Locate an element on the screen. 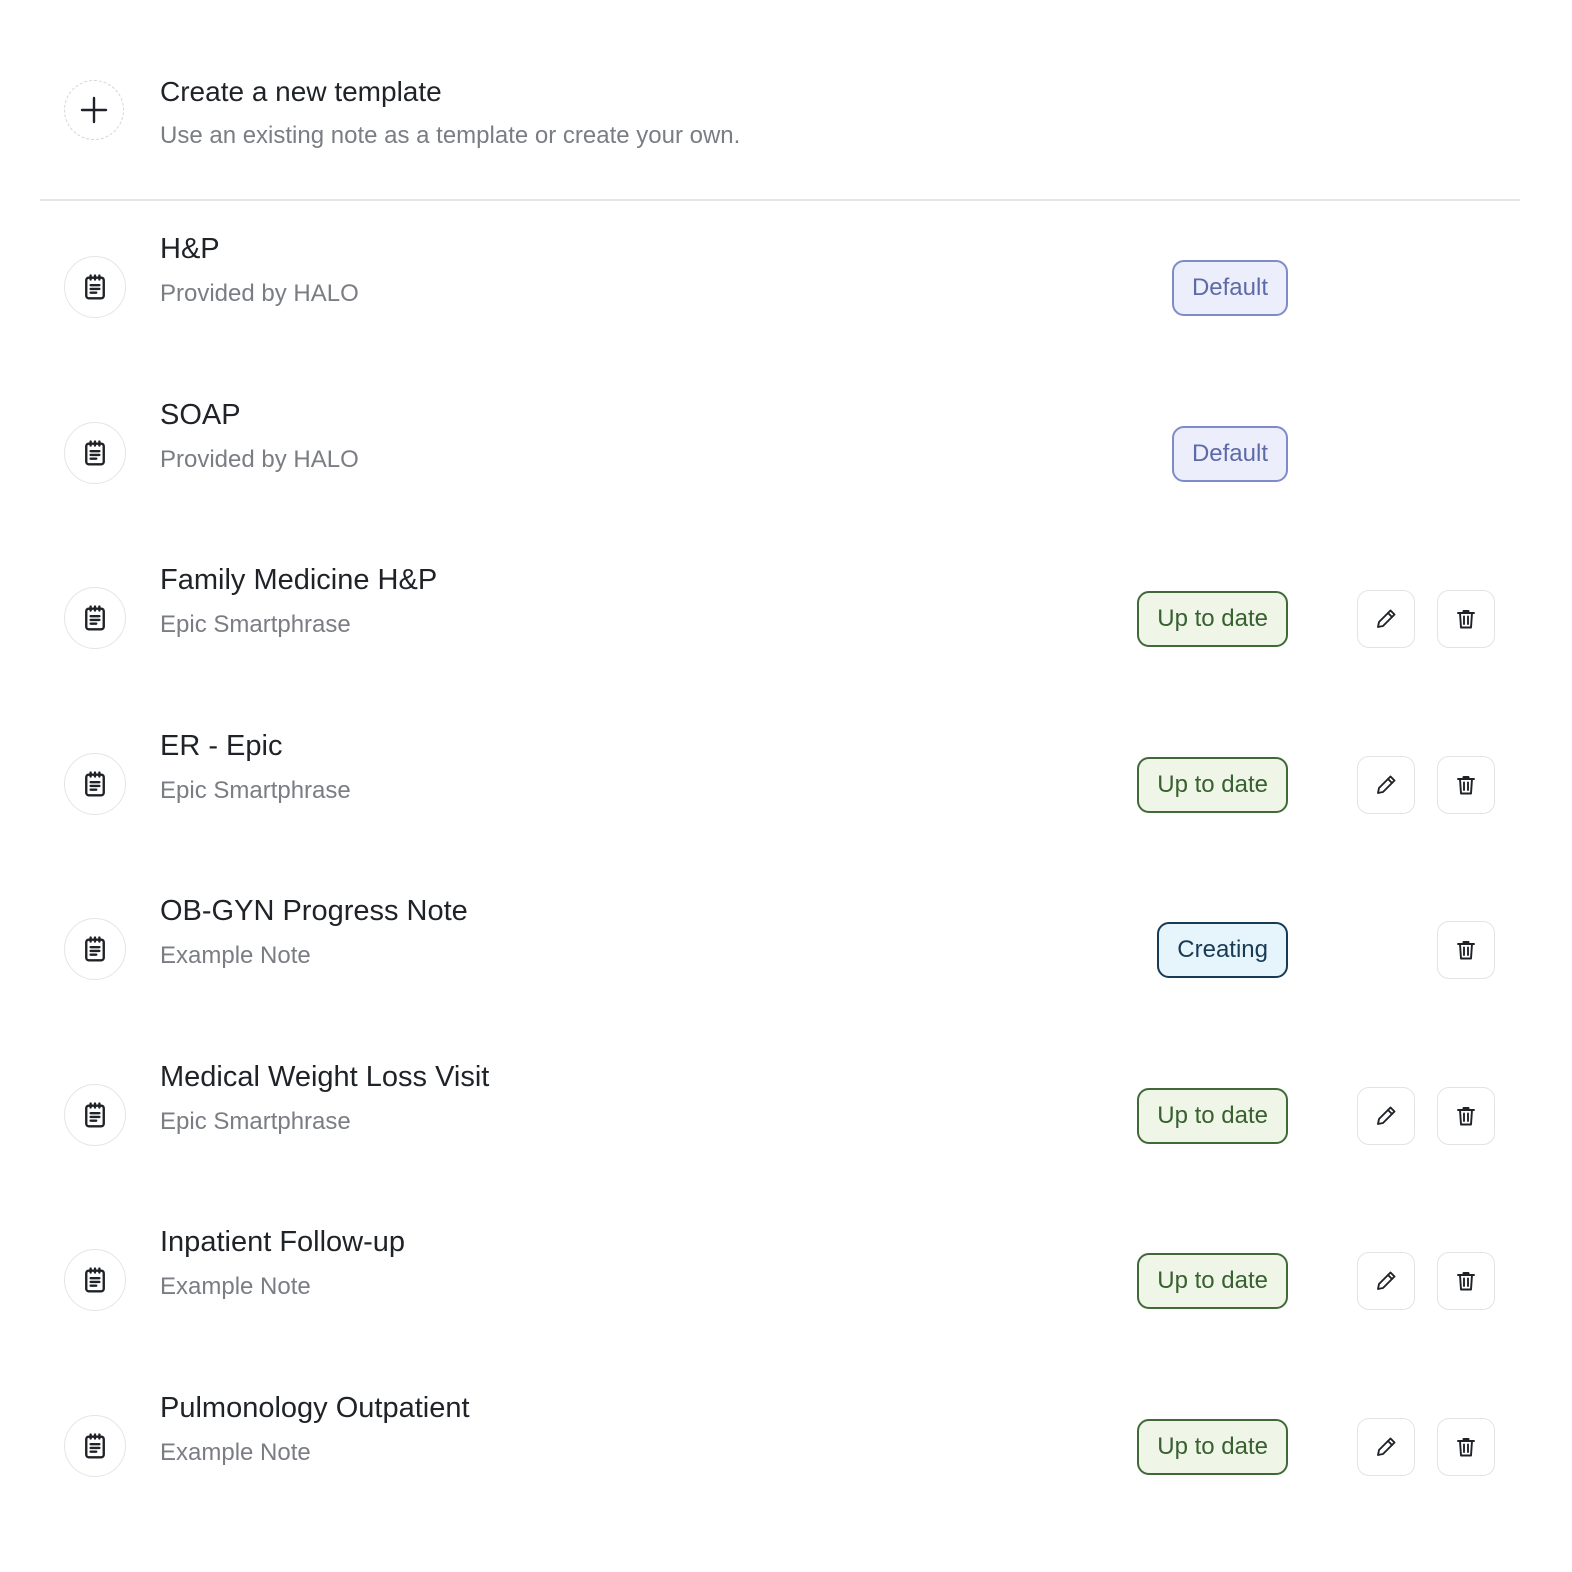 The height and width of the screenshot is (1572, 1572). template-title: Medical Weight Loss Visit is located at coordinates (324, 1077).